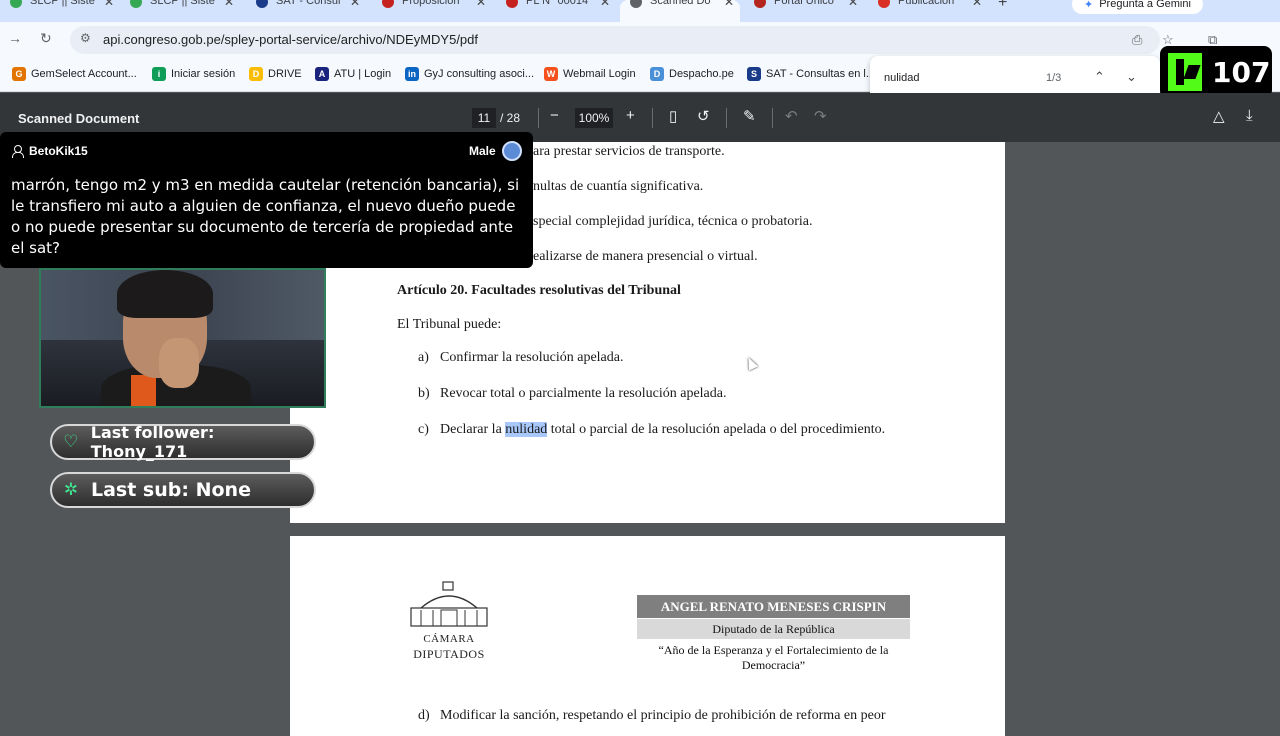  What do you see at coordinates (50, 151) in the screenshot?
I see `chat-user: BetoKik15` at bounding box center [50, 151].